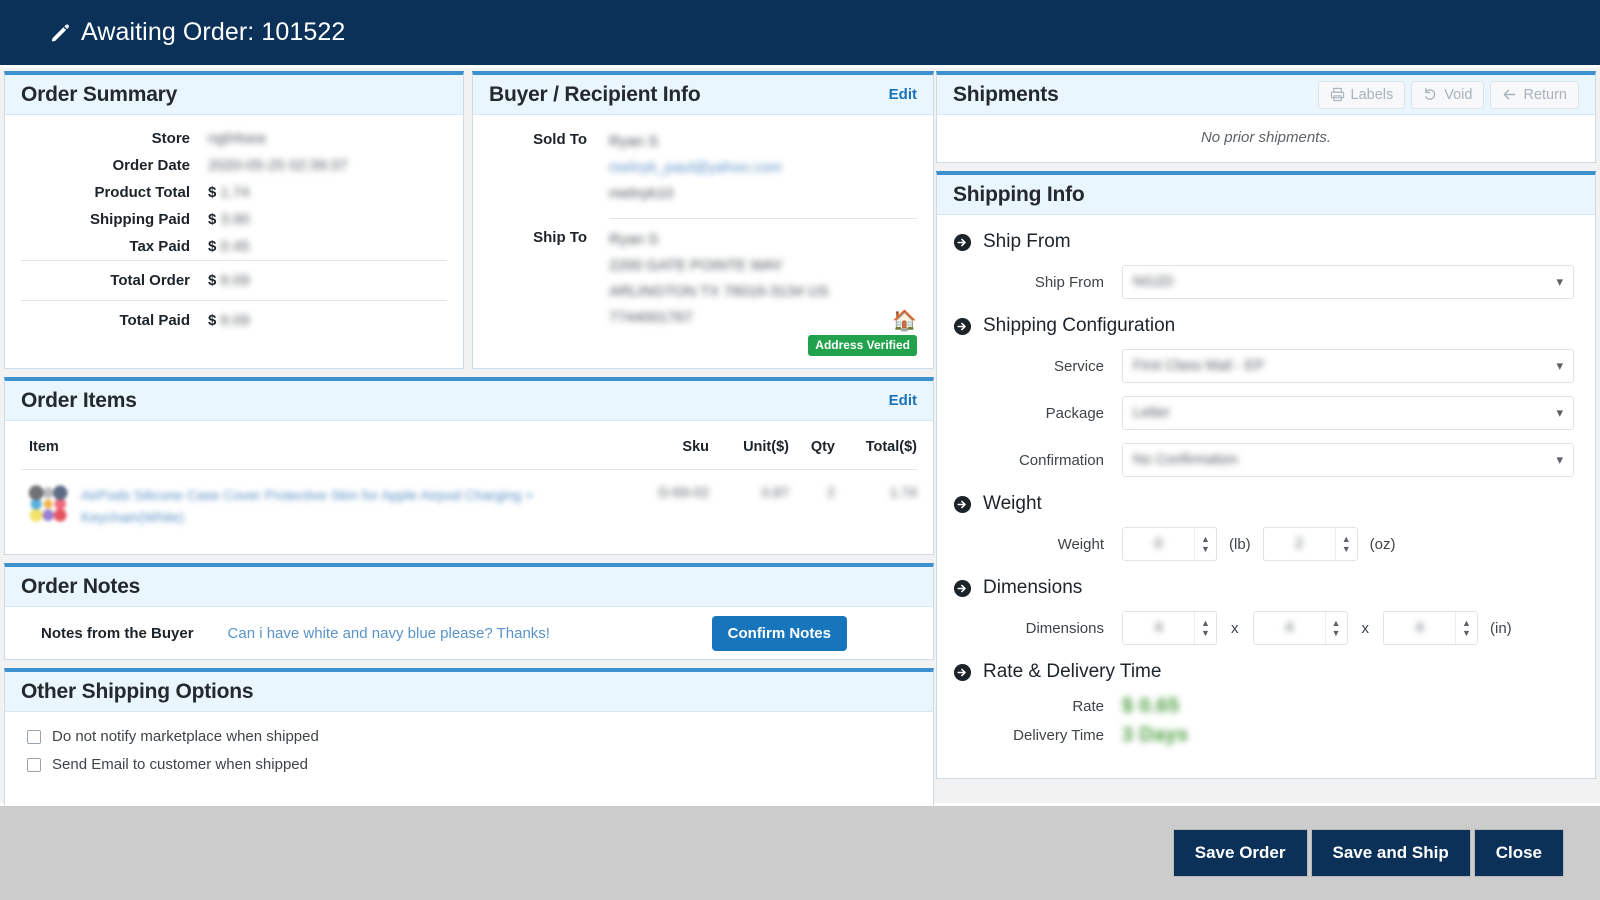  What do you see at coordinates (472, 736) in the screenshot?
I see `option-row-notify-marketplace: Do not notify marketplace when shipped` at bounding box center [472, 736].